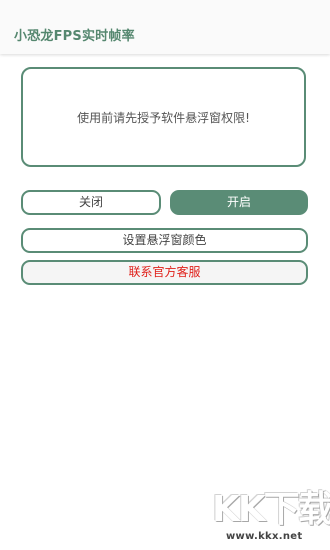  I want to click on app-title: 小恐龙FPS实时帧率, so click(74, 36).